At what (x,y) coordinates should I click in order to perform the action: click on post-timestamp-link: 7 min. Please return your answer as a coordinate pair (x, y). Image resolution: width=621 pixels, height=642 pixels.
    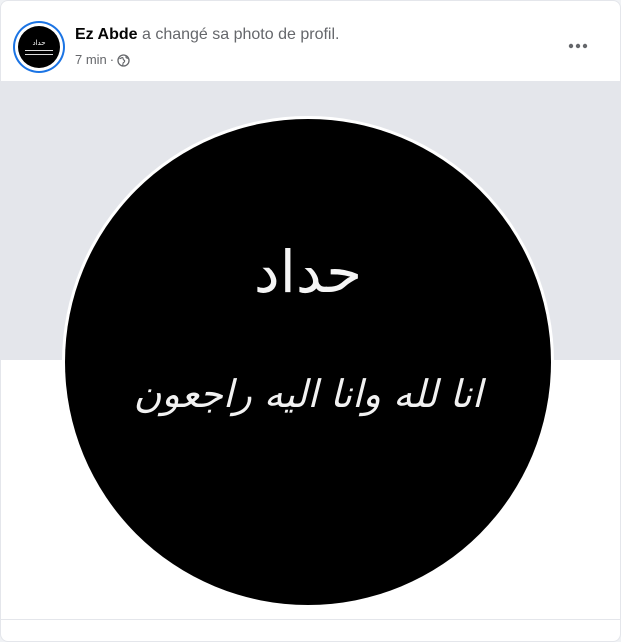
    Looking at the image, I should click on (91, 60).